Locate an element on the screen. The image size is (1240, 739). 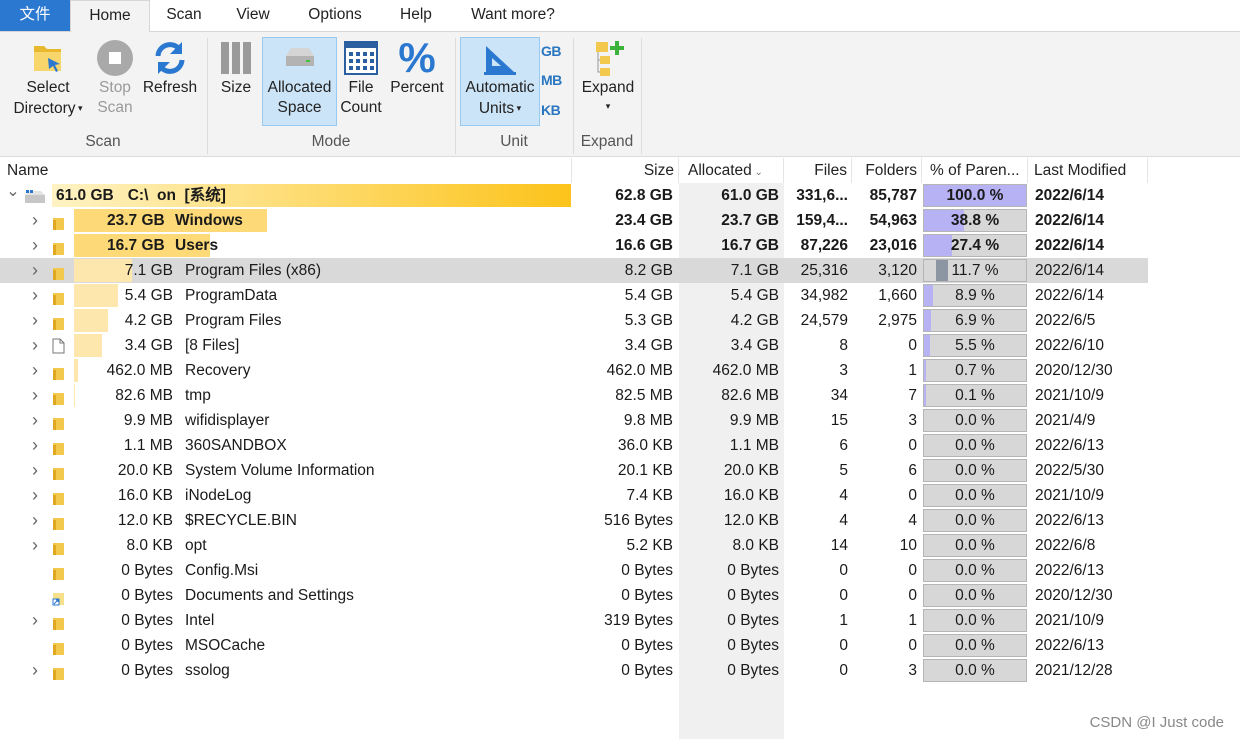
unit-mb-button: MB is located at coordinates (551, 80).